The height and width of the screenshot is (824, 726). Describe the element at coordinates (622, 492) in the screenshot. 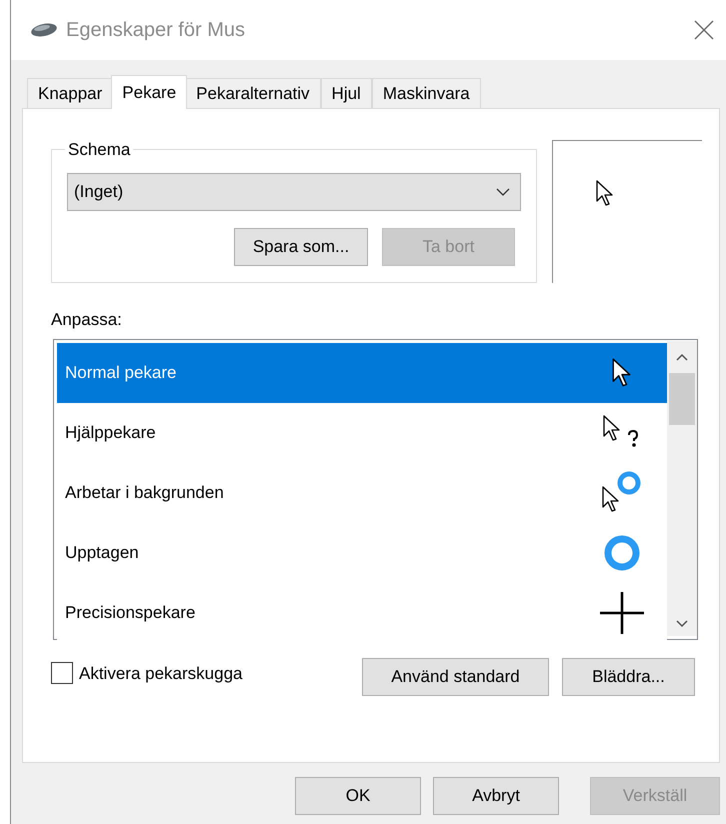

I see `working-pointer-icon` at that location.